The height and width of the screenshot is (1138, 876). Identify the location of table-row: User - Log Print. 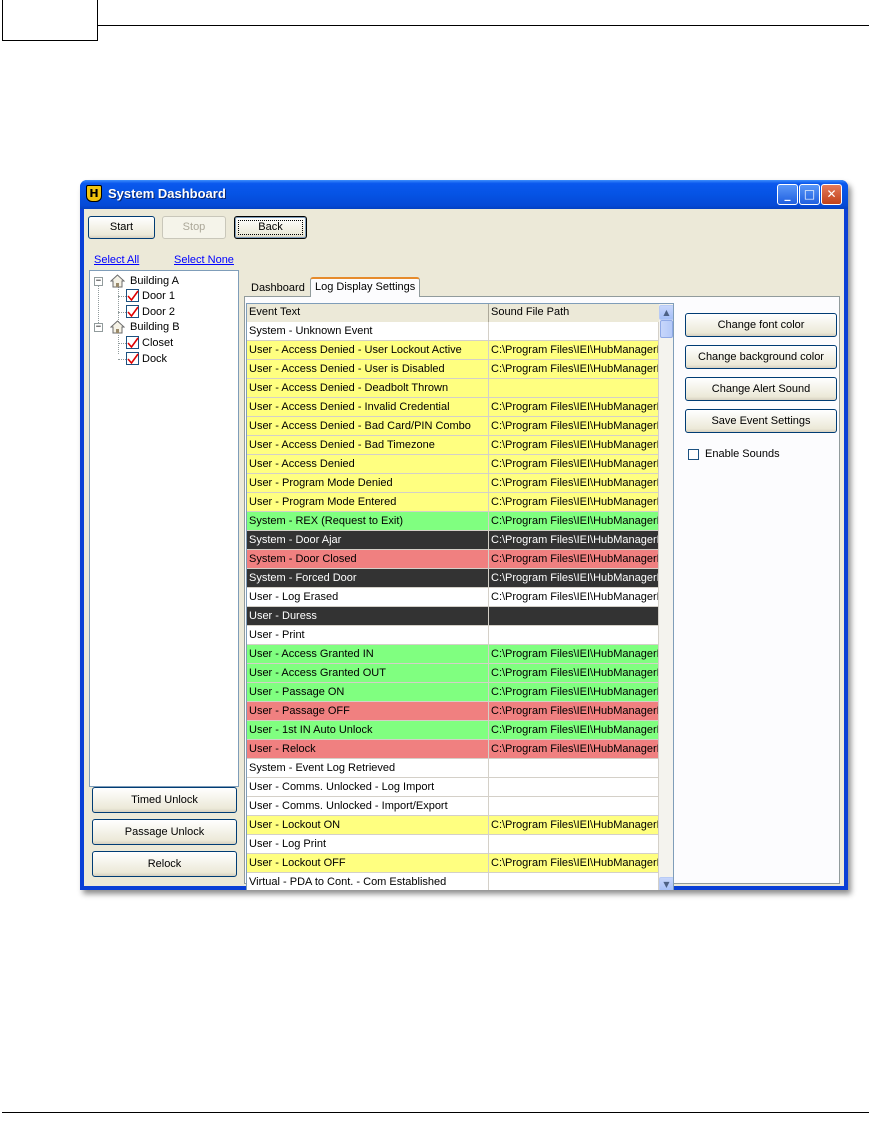
(453, 844).